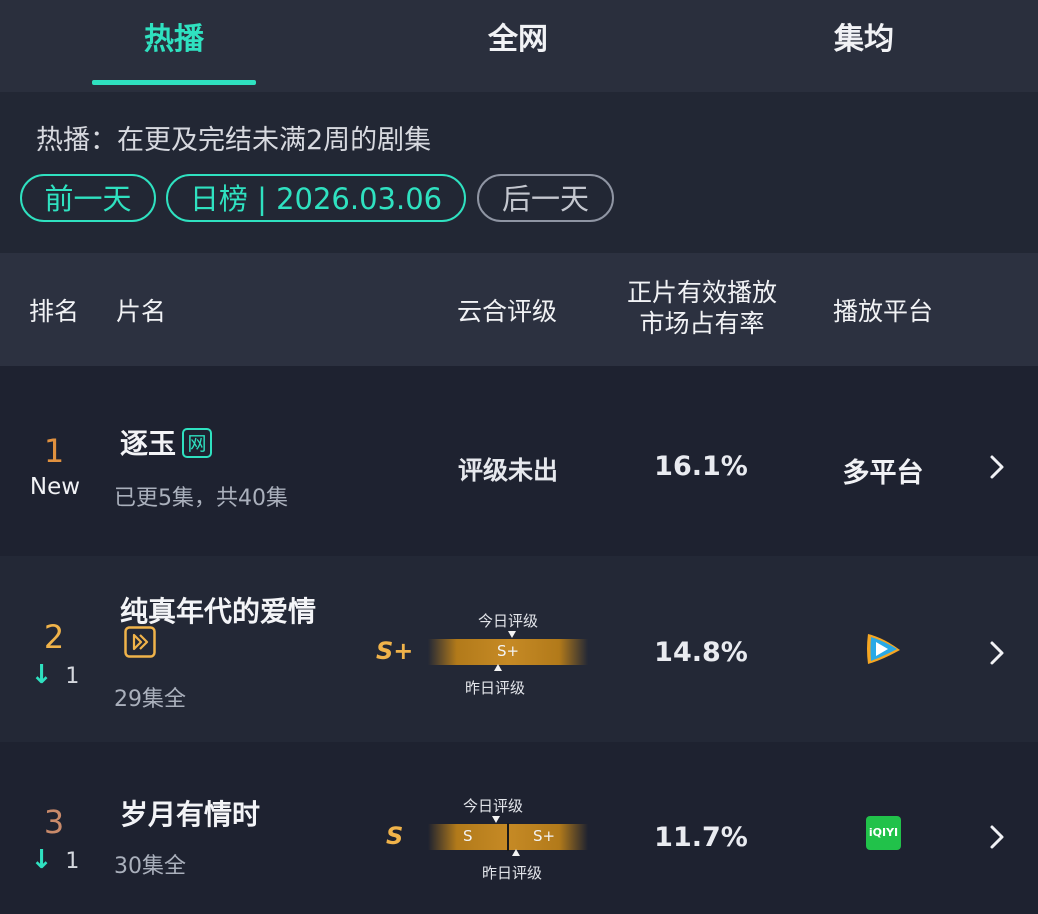 The image size is (1038, 914). Describe the element at coordinates (518, 40) in the screenshot. I see `tab-all-network: 全网` at that location.